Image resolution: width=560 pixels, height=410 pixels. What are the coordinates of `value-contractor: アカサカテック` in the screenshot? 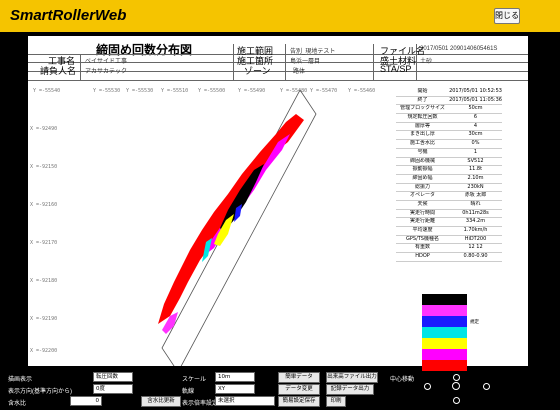 It's located at (106, 72).